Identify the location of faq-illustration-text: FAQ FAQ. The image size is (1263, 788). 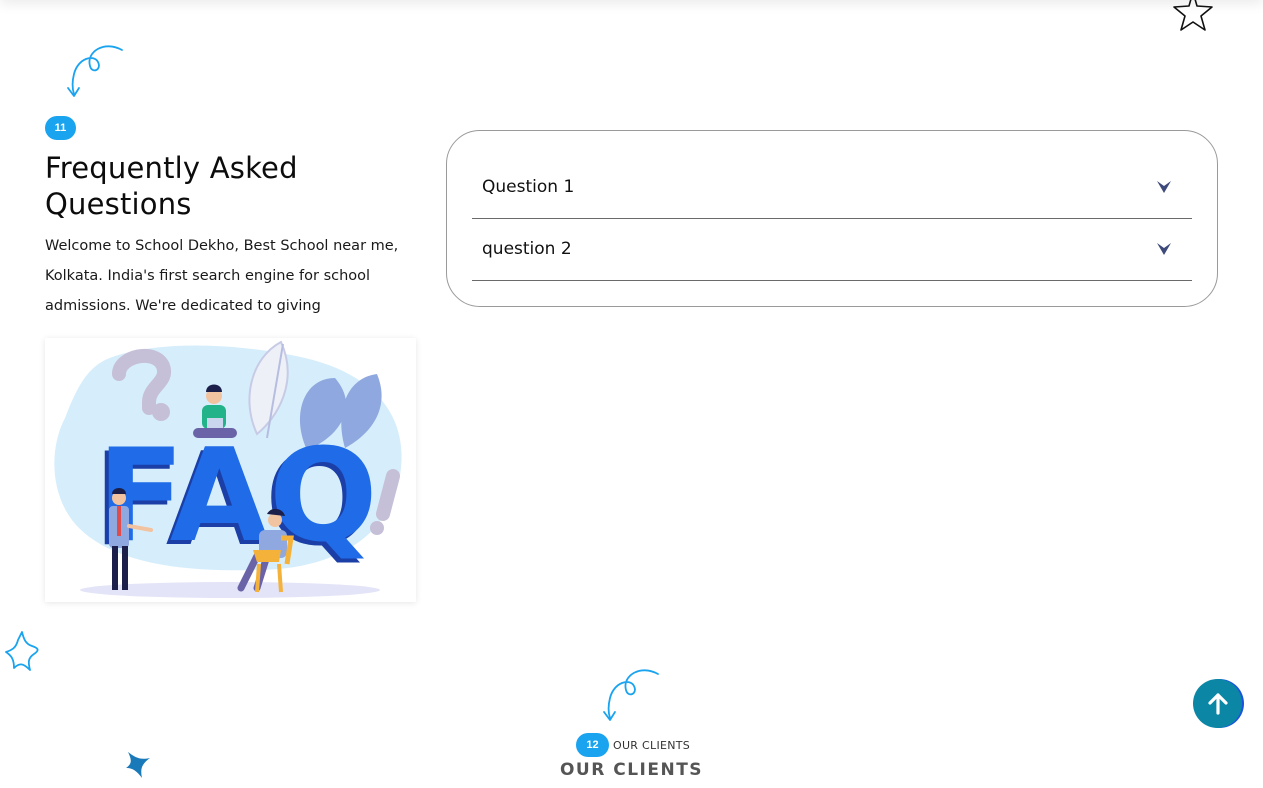
(235, 498).